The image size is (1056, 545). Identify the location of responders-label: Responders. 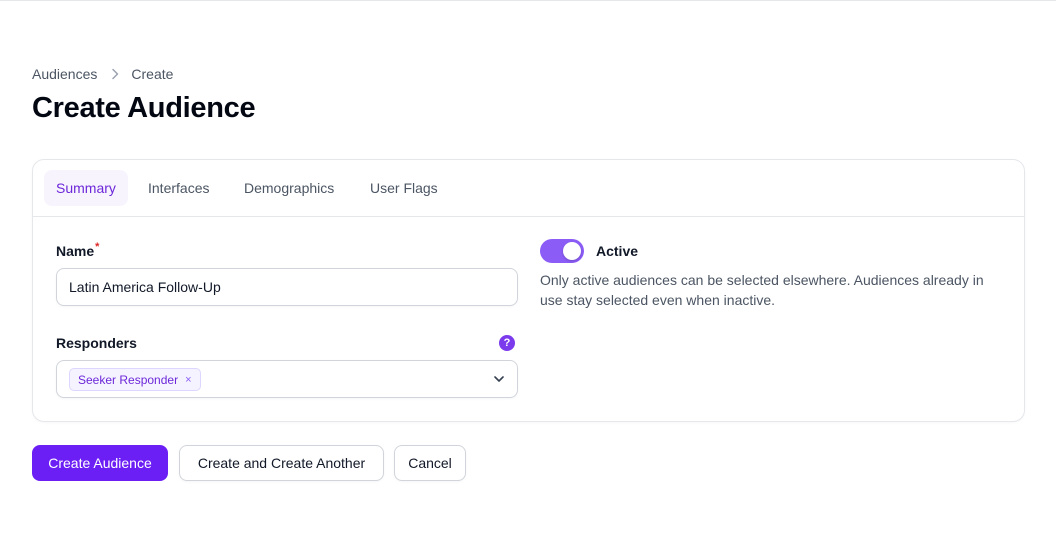
(96, 343).